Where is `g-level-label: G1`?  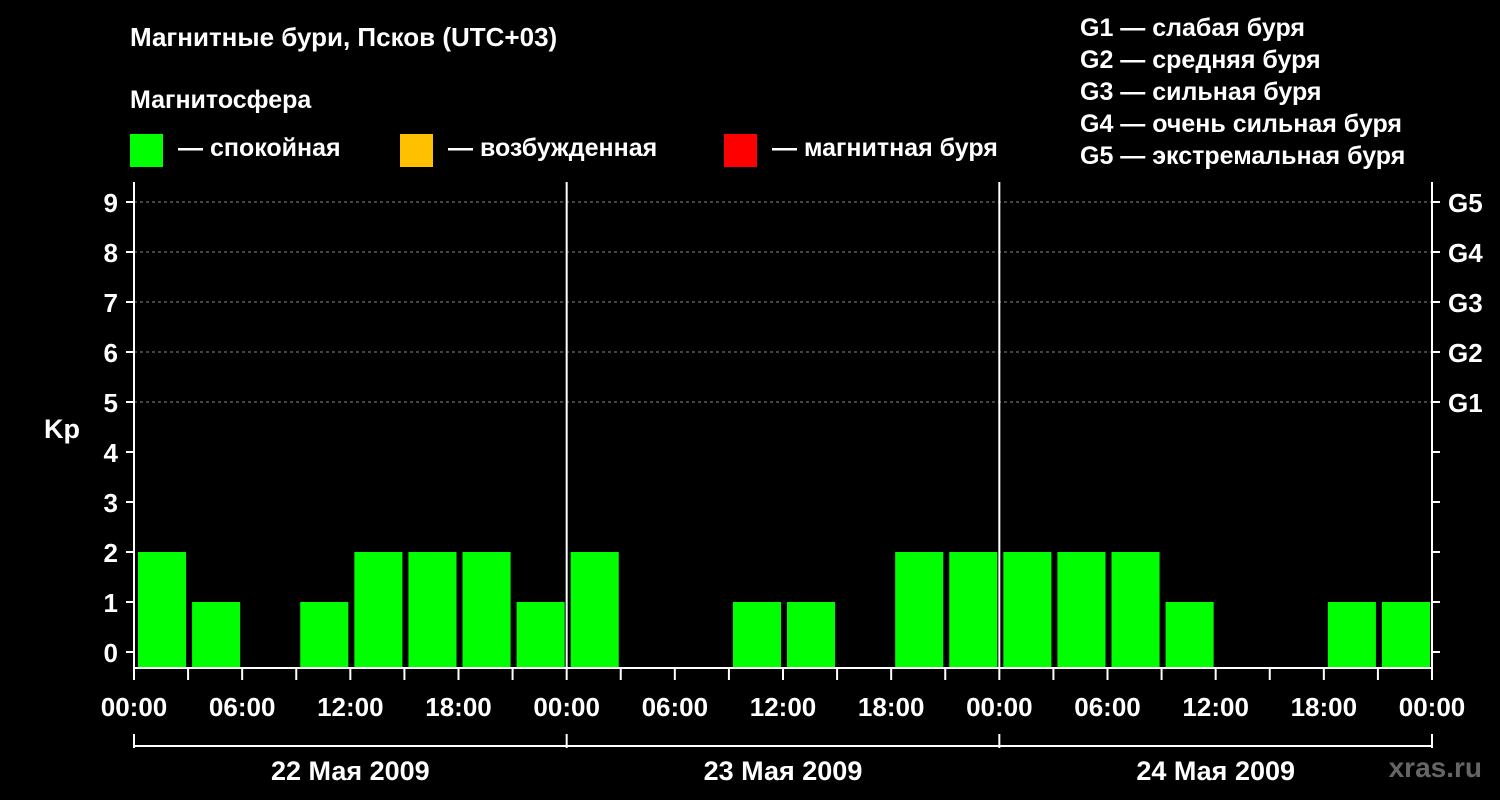 g-level-label: G1 is located at coordinates (1465, 403).